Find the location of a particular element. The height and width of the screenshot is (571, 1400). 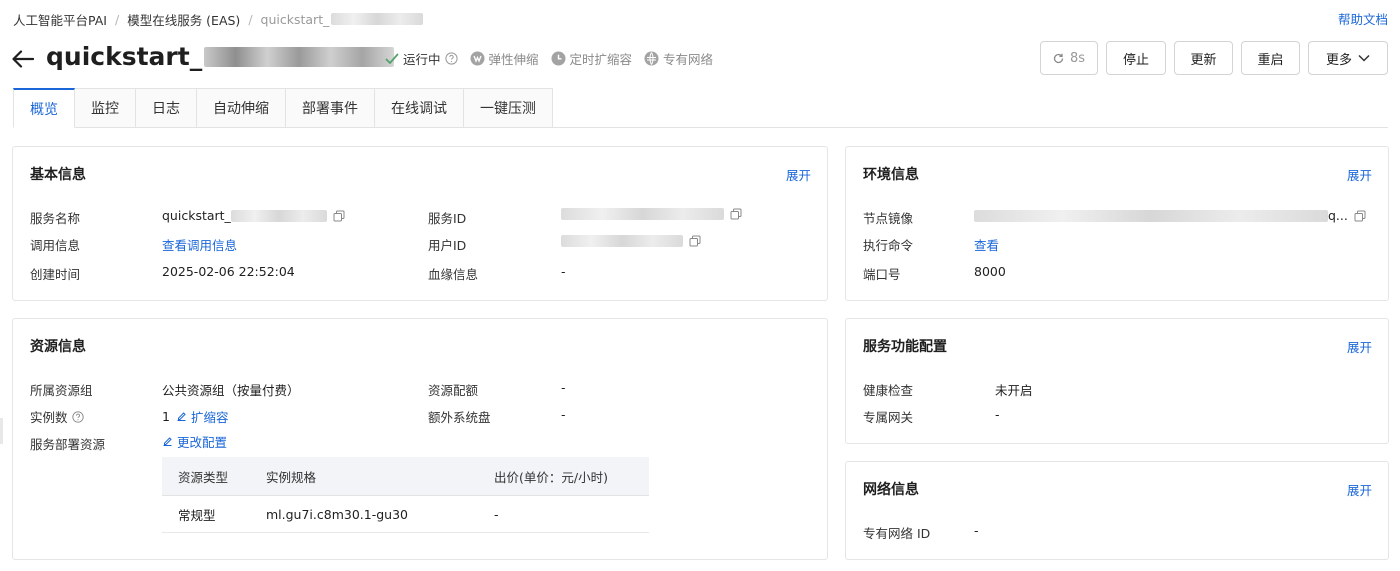

resource-quota-value: - is located at coordinates (563, 387).